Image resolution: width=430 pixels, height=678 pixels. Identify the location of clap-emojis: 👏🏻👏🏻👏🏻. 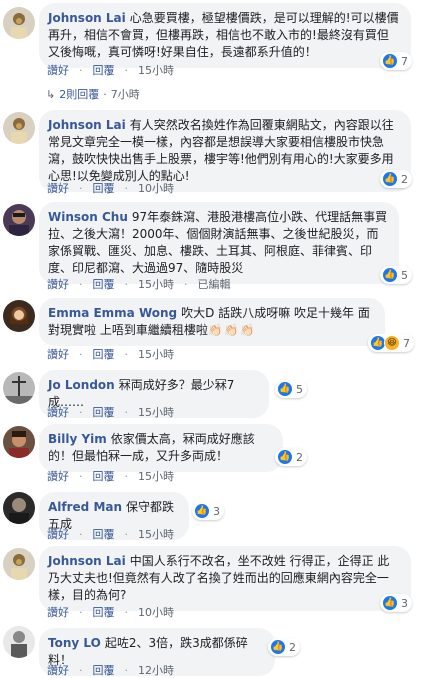
(231, 330).